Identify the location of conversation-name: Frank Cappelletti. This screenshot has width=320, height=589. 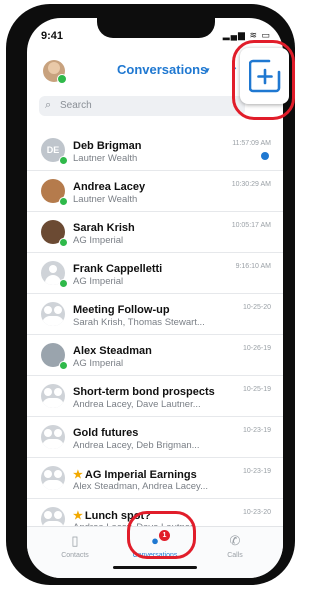
(117, 269).